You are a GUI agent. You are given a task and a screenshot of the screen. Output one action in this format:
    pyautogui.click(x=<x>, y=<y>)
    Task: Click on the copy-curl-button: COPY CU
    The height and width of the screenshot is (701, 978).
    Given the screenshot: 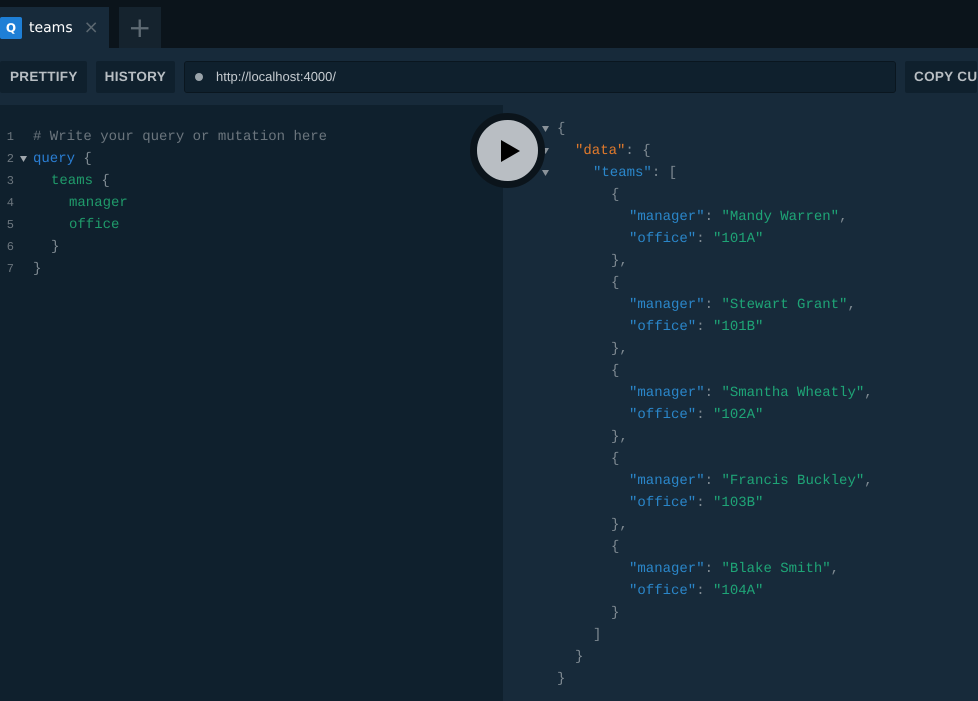 What is the action you would take?
    pyautogui.click(x=941, y=76)
    